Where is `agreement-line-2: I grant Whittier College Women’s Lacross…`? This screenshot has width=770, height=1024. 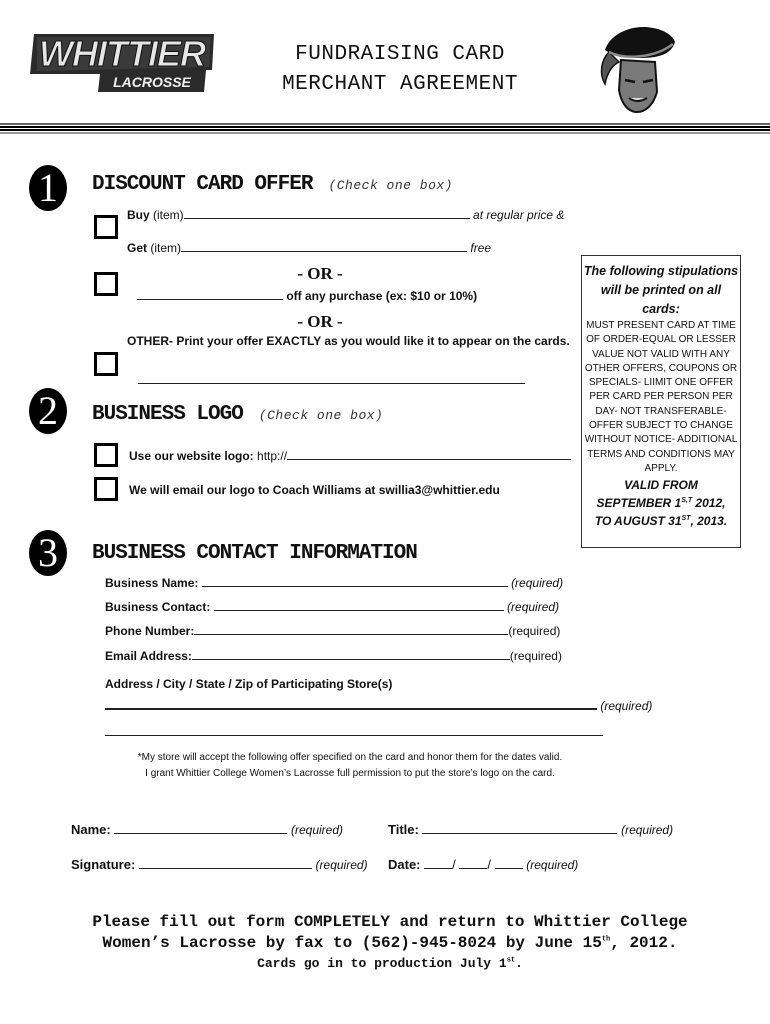
agreement-line-2: I grant Whittier College Women’s Lacross… is located at coordinates (350, 773).